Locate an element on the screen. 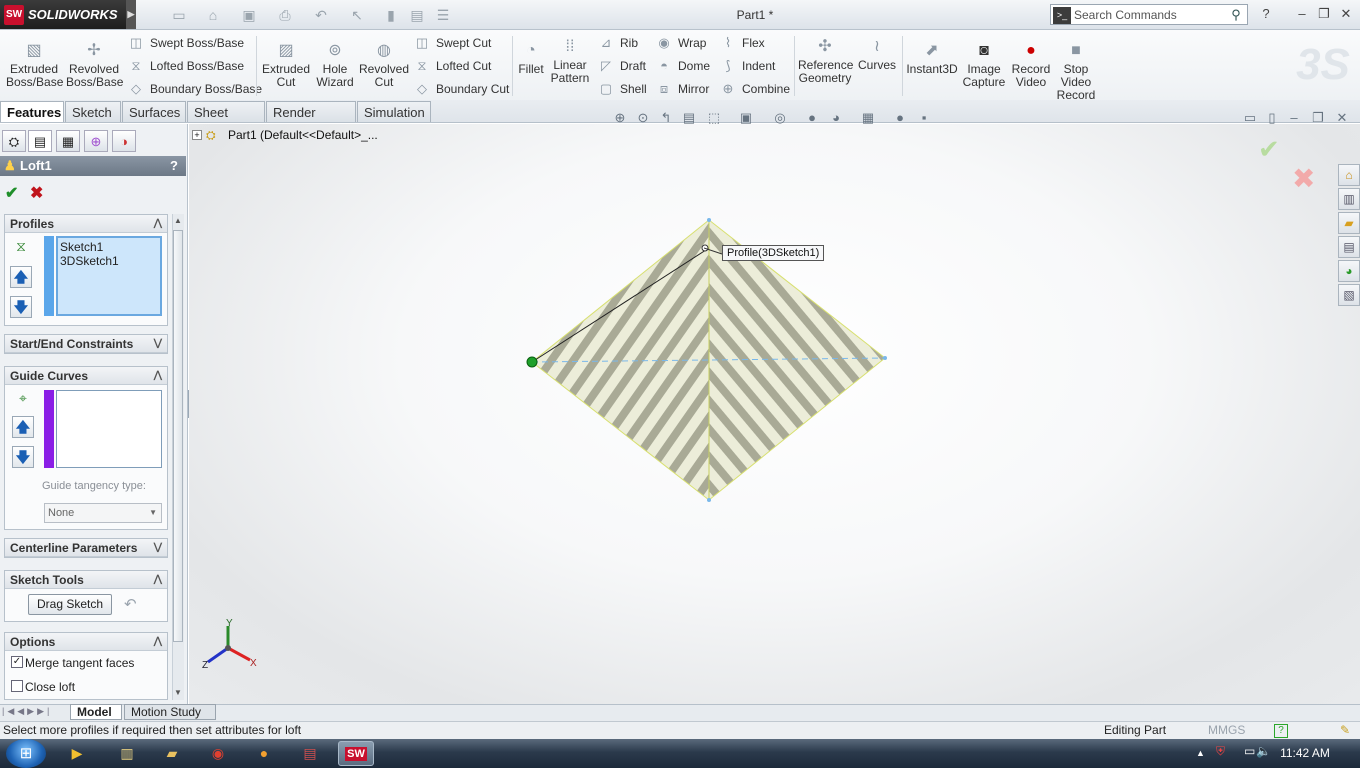  display-style-icon: ▣ is located at coordinates (746, 119).